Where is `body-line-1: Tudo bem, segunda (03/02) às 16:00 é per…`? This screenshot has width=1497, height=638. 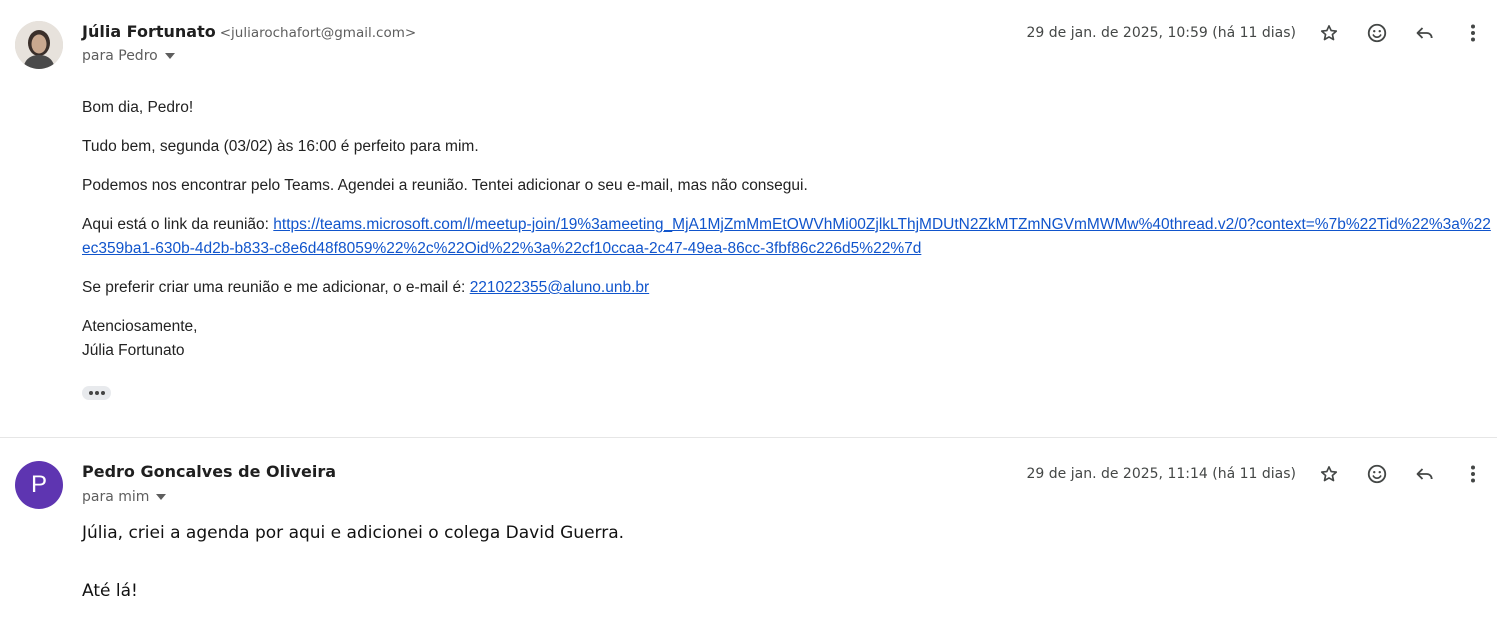
body-line-1: Tudo bem, segunda (03/02) às 16:00 é per… is located at coordinates (280, 146).